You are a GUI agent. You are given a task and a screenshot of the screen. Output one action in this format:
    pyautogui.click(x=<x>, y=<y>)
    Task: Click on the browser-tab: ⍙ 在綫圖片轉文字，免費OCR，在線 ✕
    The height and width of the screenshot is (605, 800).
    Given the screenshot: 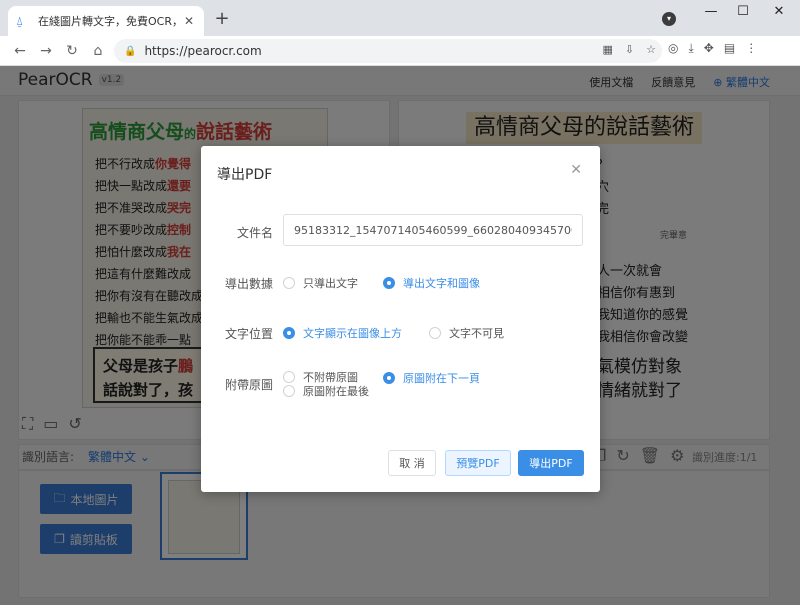 What is the action you would take?
    pyautogui.click(x=106, y=21)
    